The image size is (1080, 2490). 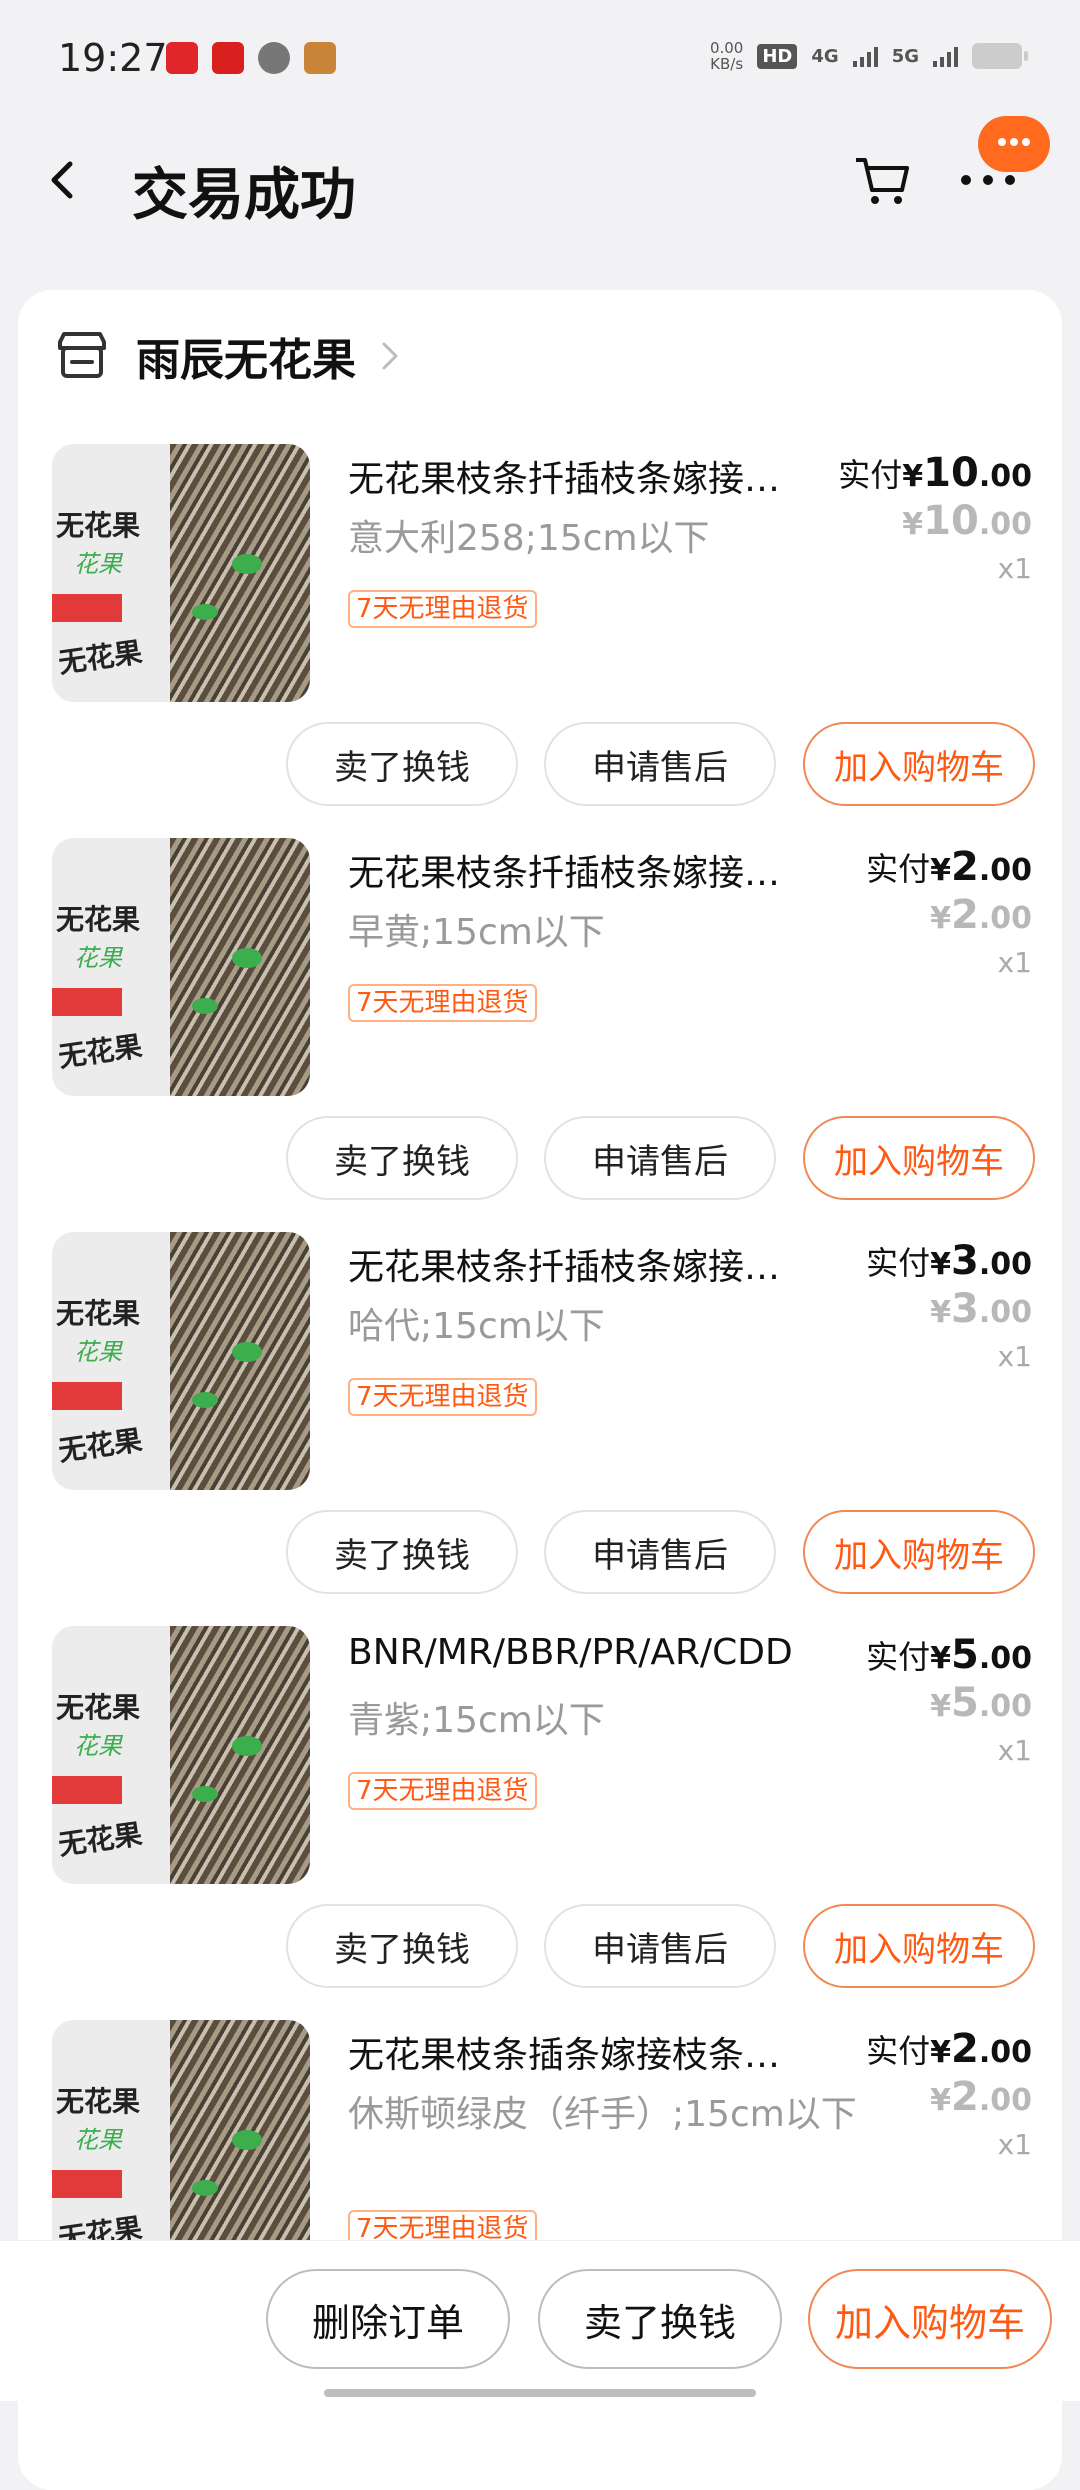 I want to click on price-info: 实付¥10.00 ¥10.00 x1, so click(x=935, y=517).